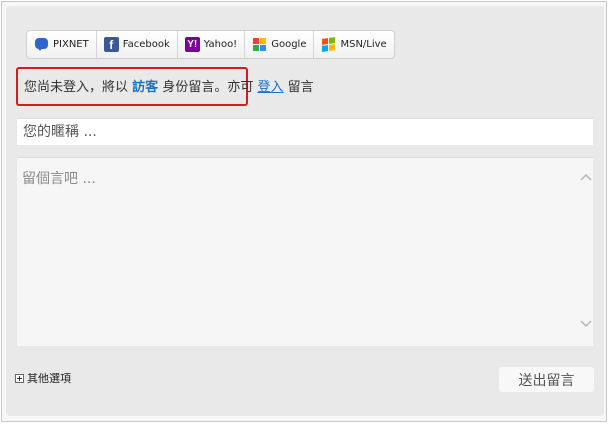 This screenshot has height=424, width=610. What do you see at coordinates (270, 87) in the screenshot?
I see `login-link: 登入` at bounding box center [270, 87].